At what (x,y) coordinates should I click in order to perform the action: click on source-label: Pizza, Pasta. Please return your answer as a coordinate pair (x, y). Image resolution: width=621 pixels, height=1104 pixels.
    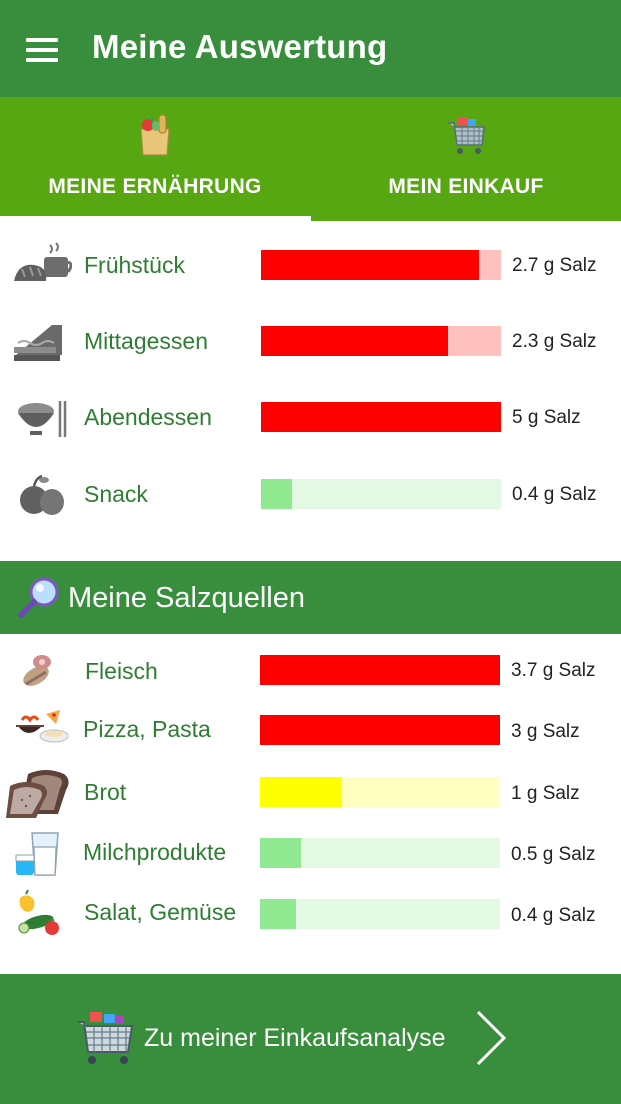
    Looking at the image, I should click on (147, 729).